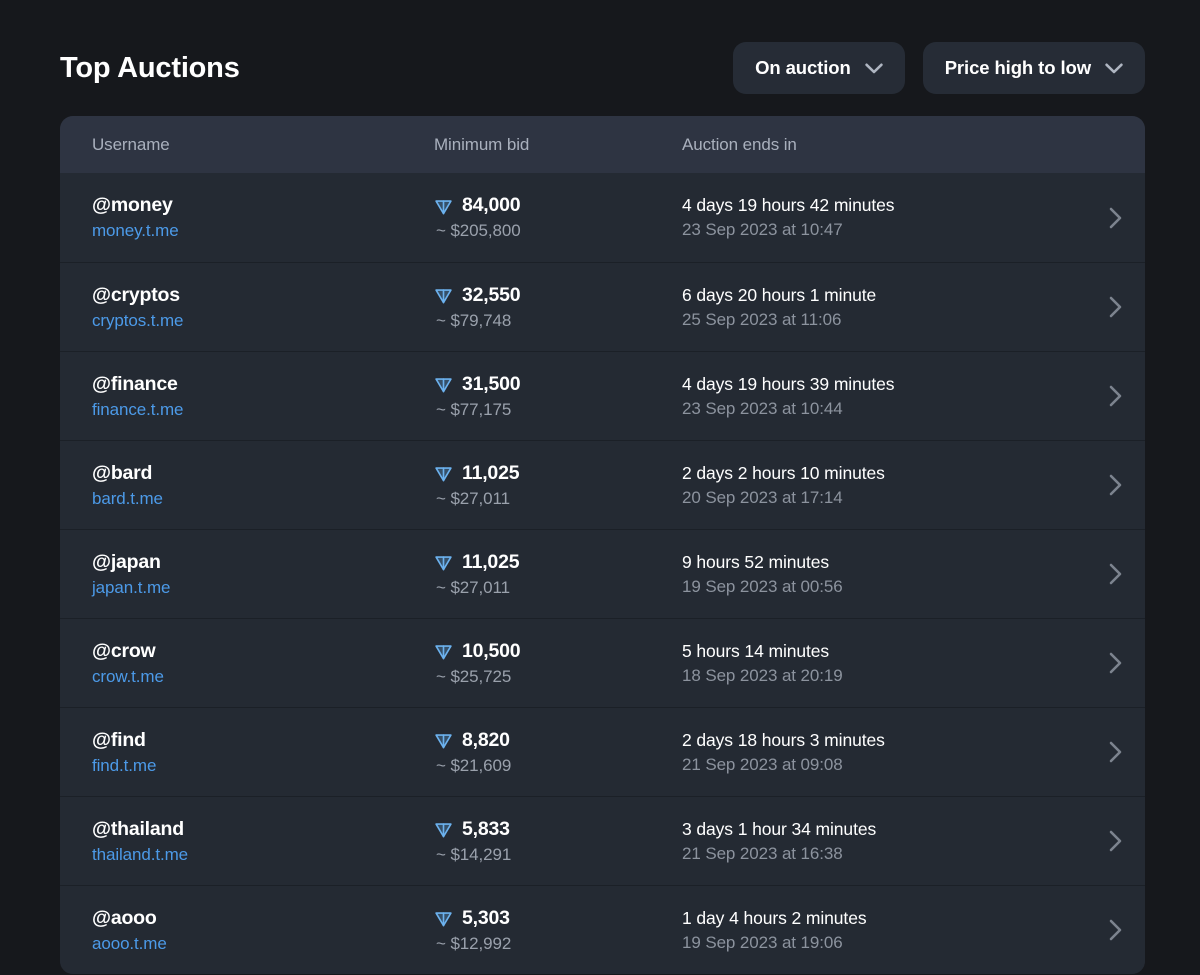 The width and height of the screenshot is (1200, 975). I want to click on cell-minimum-bid: 32,550 ~ $79,748, so click(558, 307).